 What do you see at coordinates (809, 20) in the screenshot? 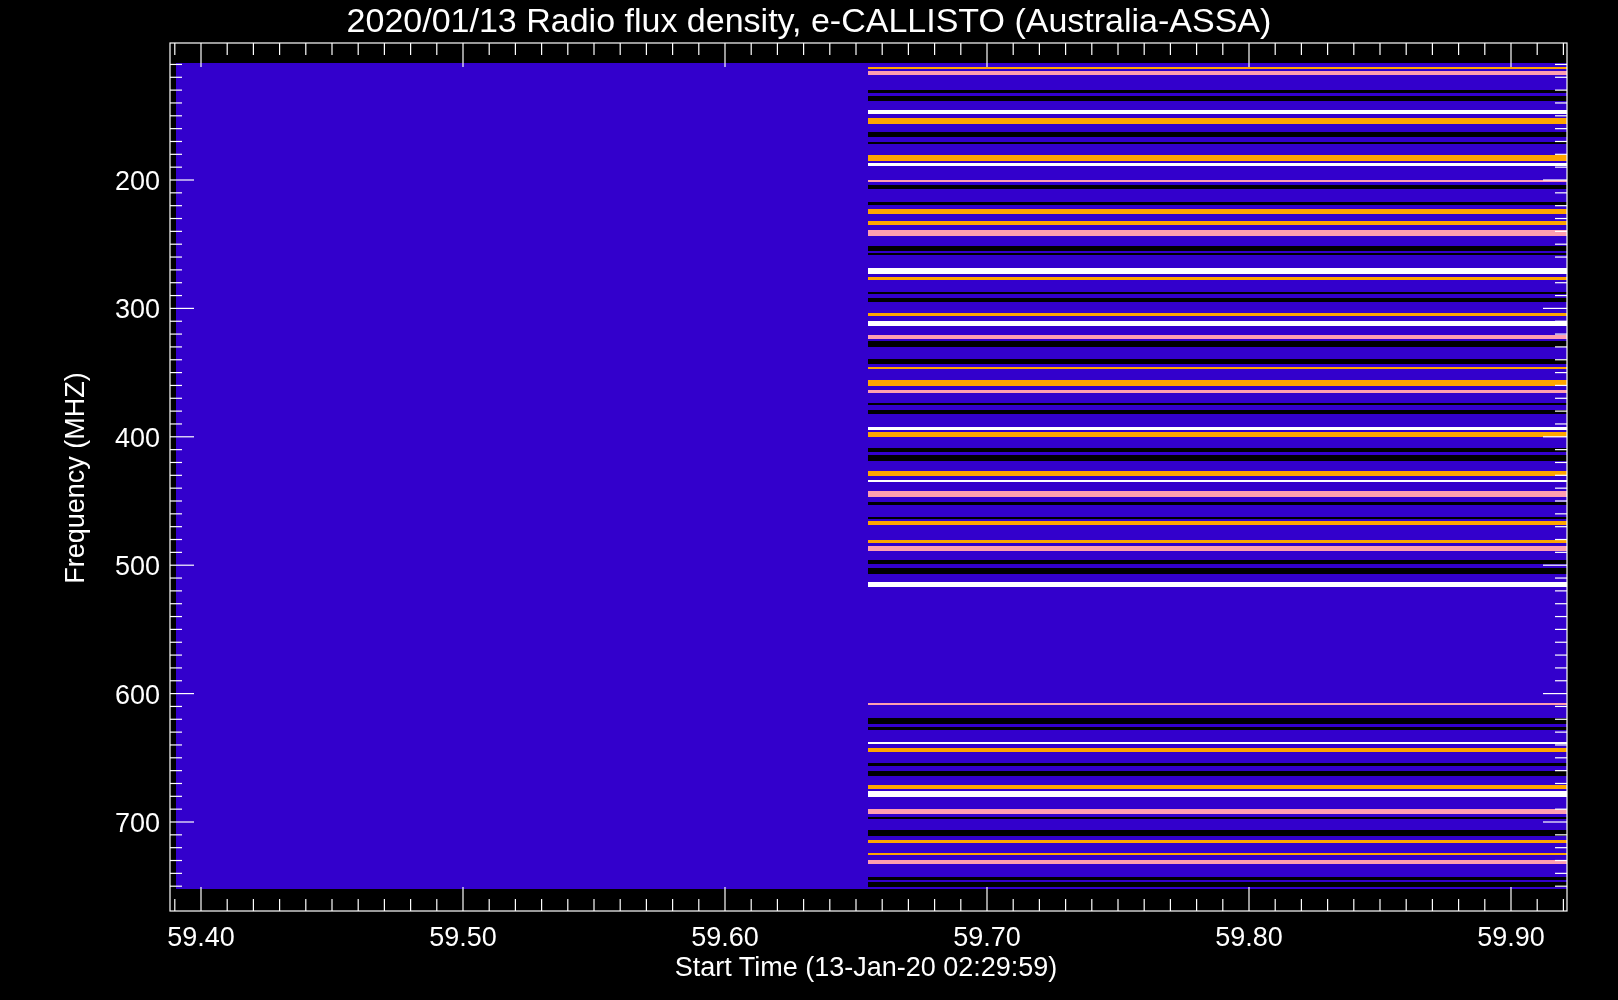
I see `chart-title: 2020/01/13 Radio flux density, e-CALLISTO (Australia-ASSA)` at bounding box center [809, 20].